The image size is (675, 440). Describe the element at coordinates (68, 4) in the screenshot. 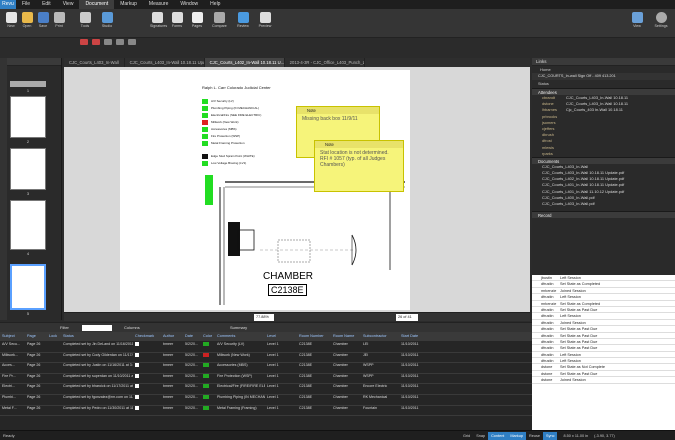

I see `menu-view: View` at that location.